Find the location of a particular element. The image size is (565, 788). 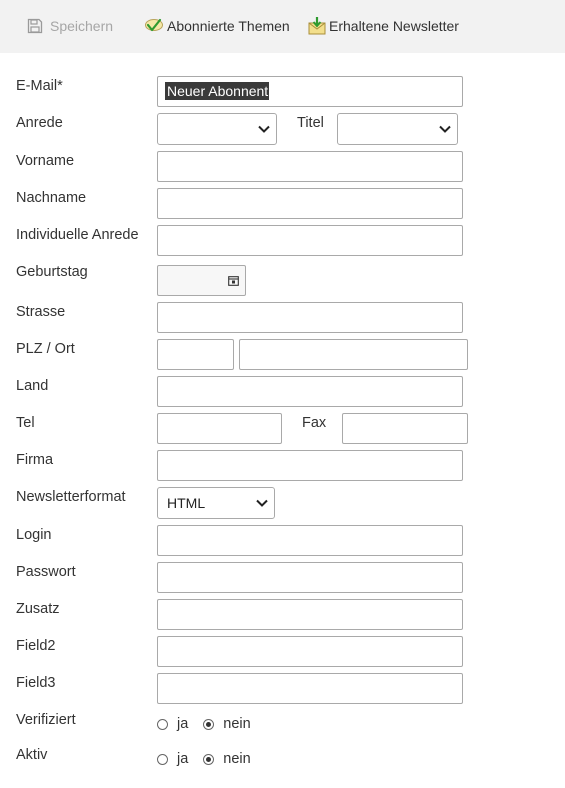

format-label: Newsletterformat is located at coordinates (71, 497).